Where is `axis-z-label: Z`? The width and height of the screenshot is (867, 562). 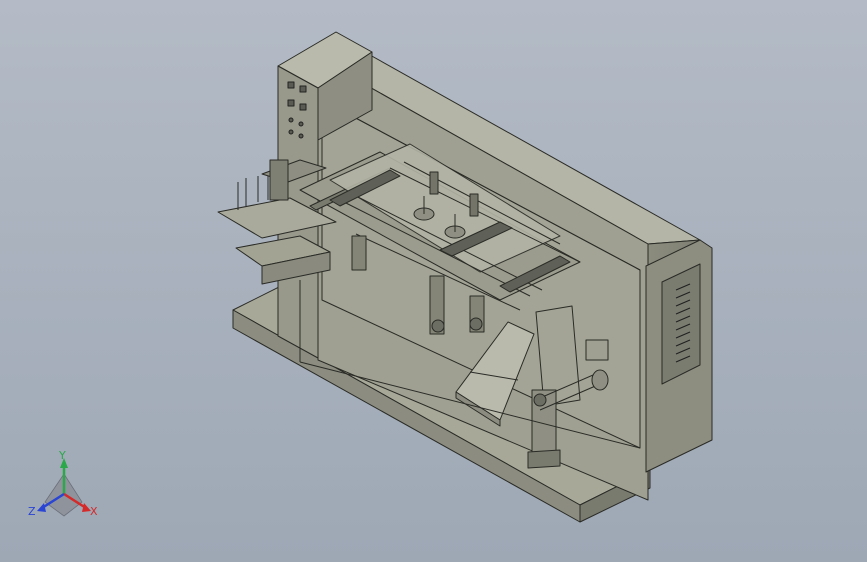 axis-z-label: Z is located at coordinates (32, 511).